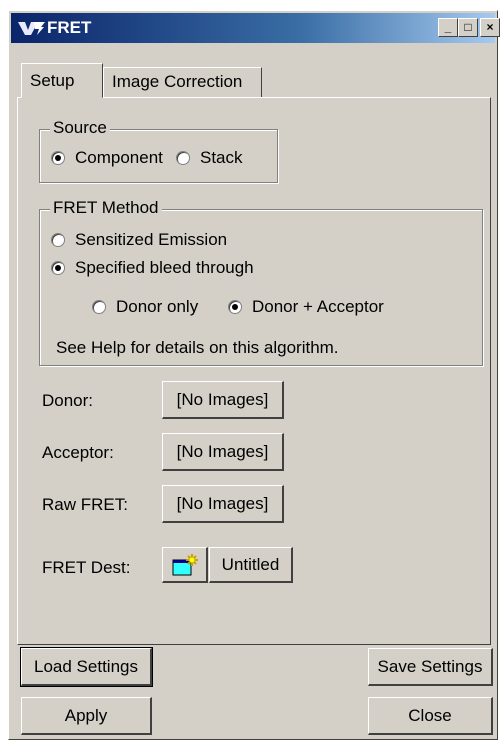  Describe the element at coordinates (318, 306) in the screenshot. I see `radio-donor-acceptor-label: Donor + Acceptor` at that location.